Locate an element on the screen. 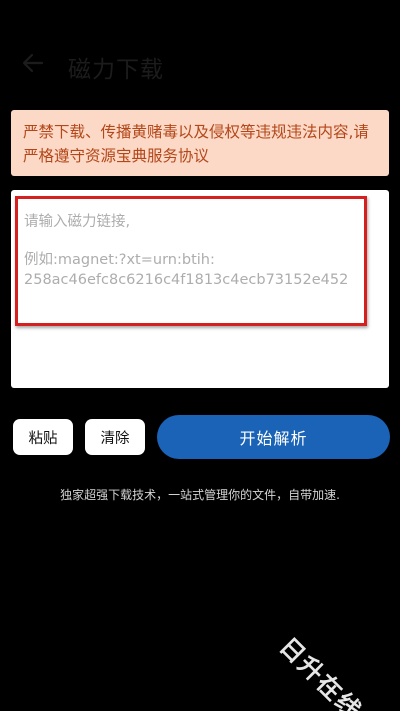 The image size is (400, 711). arrow-left-icon is located at coordinates (33, 63).